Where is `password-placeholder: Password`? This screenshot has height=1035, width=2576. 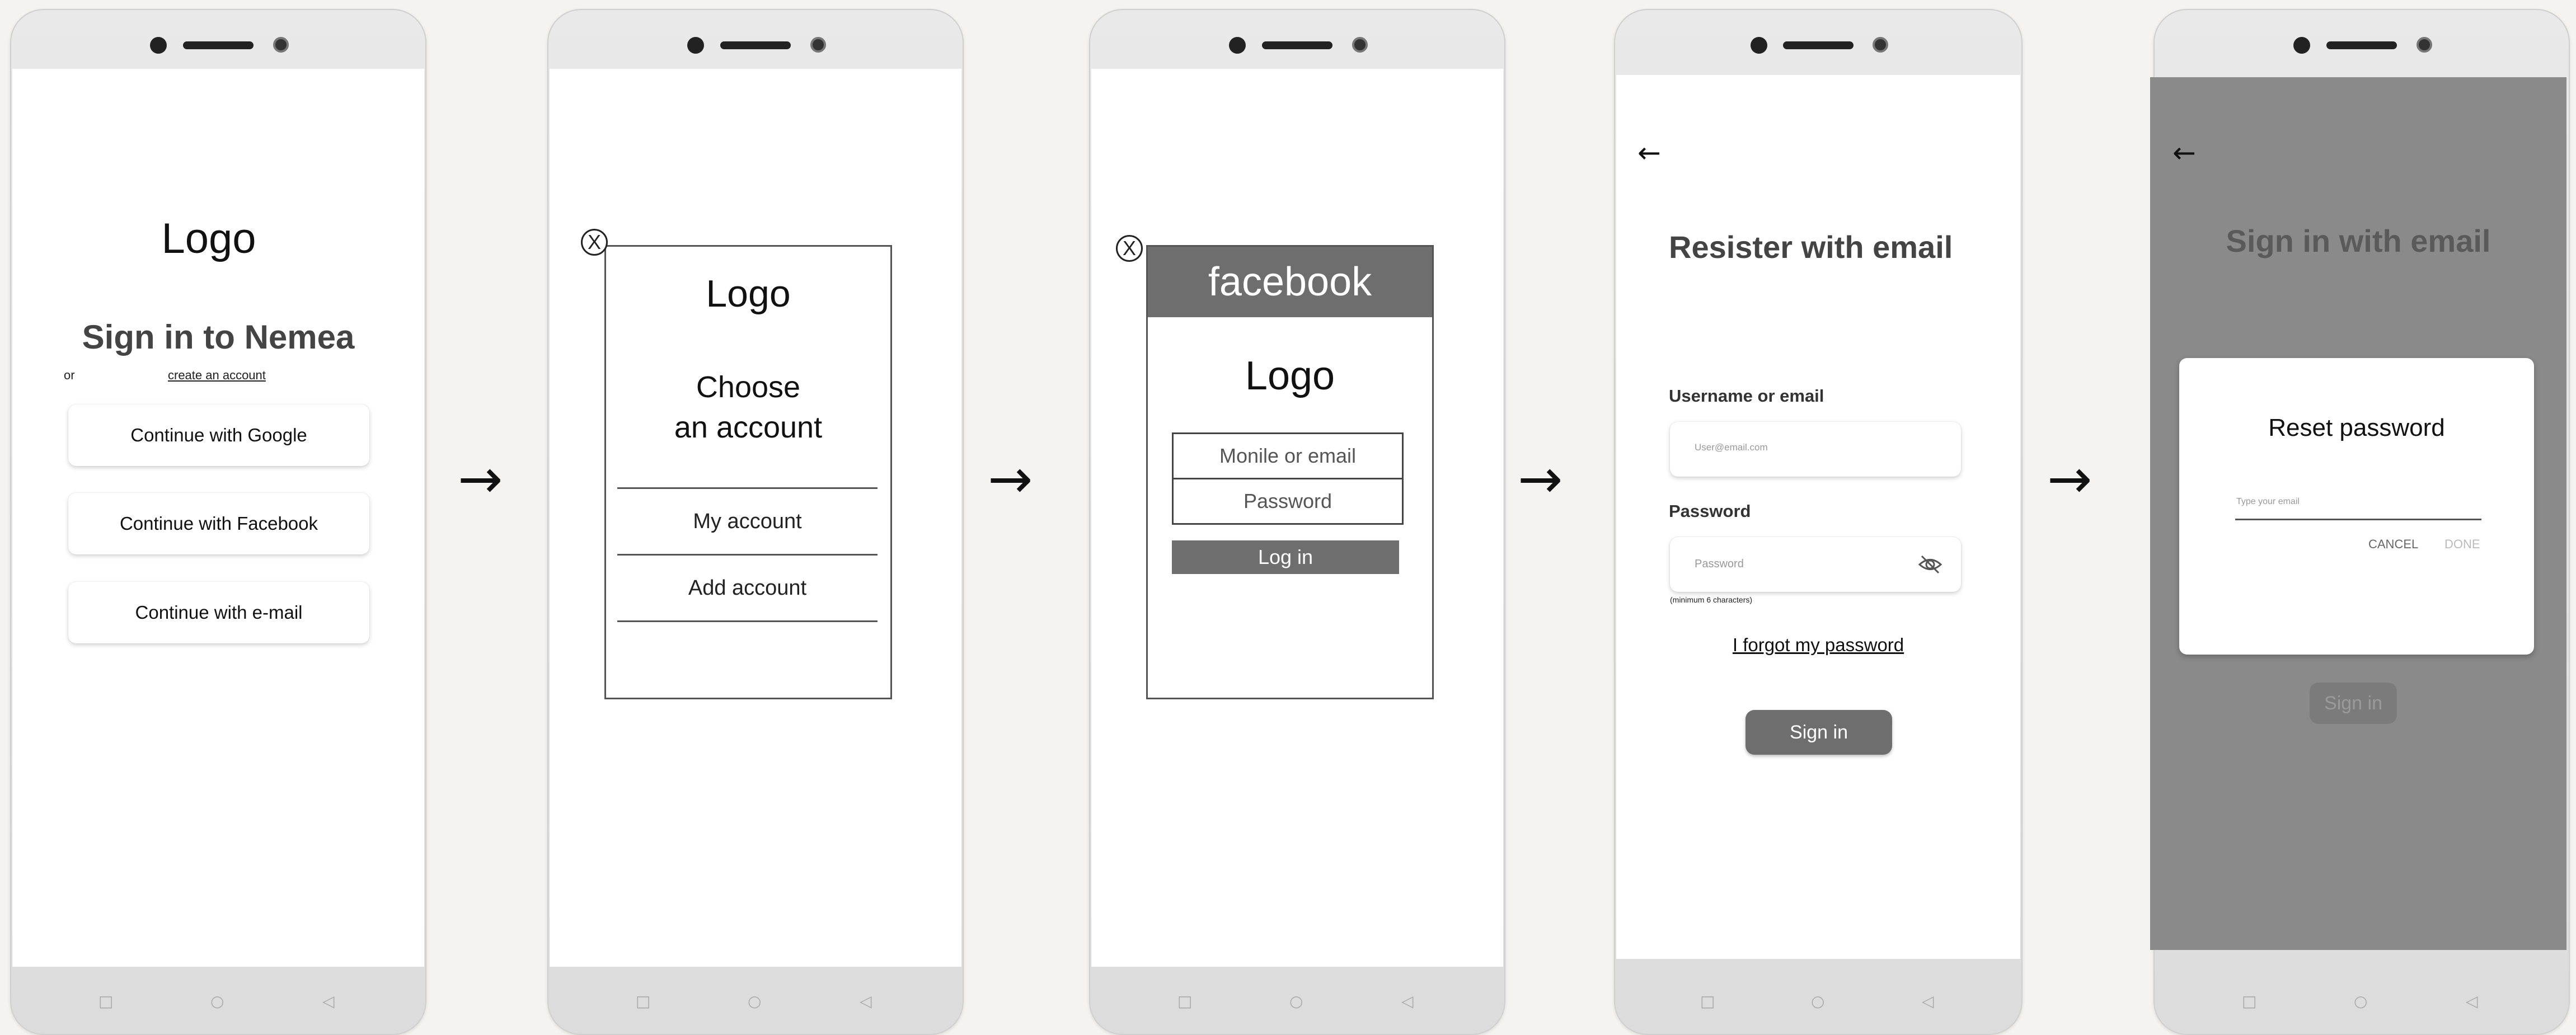
password-placeholder: Password is located at coordinates (1719, 564).